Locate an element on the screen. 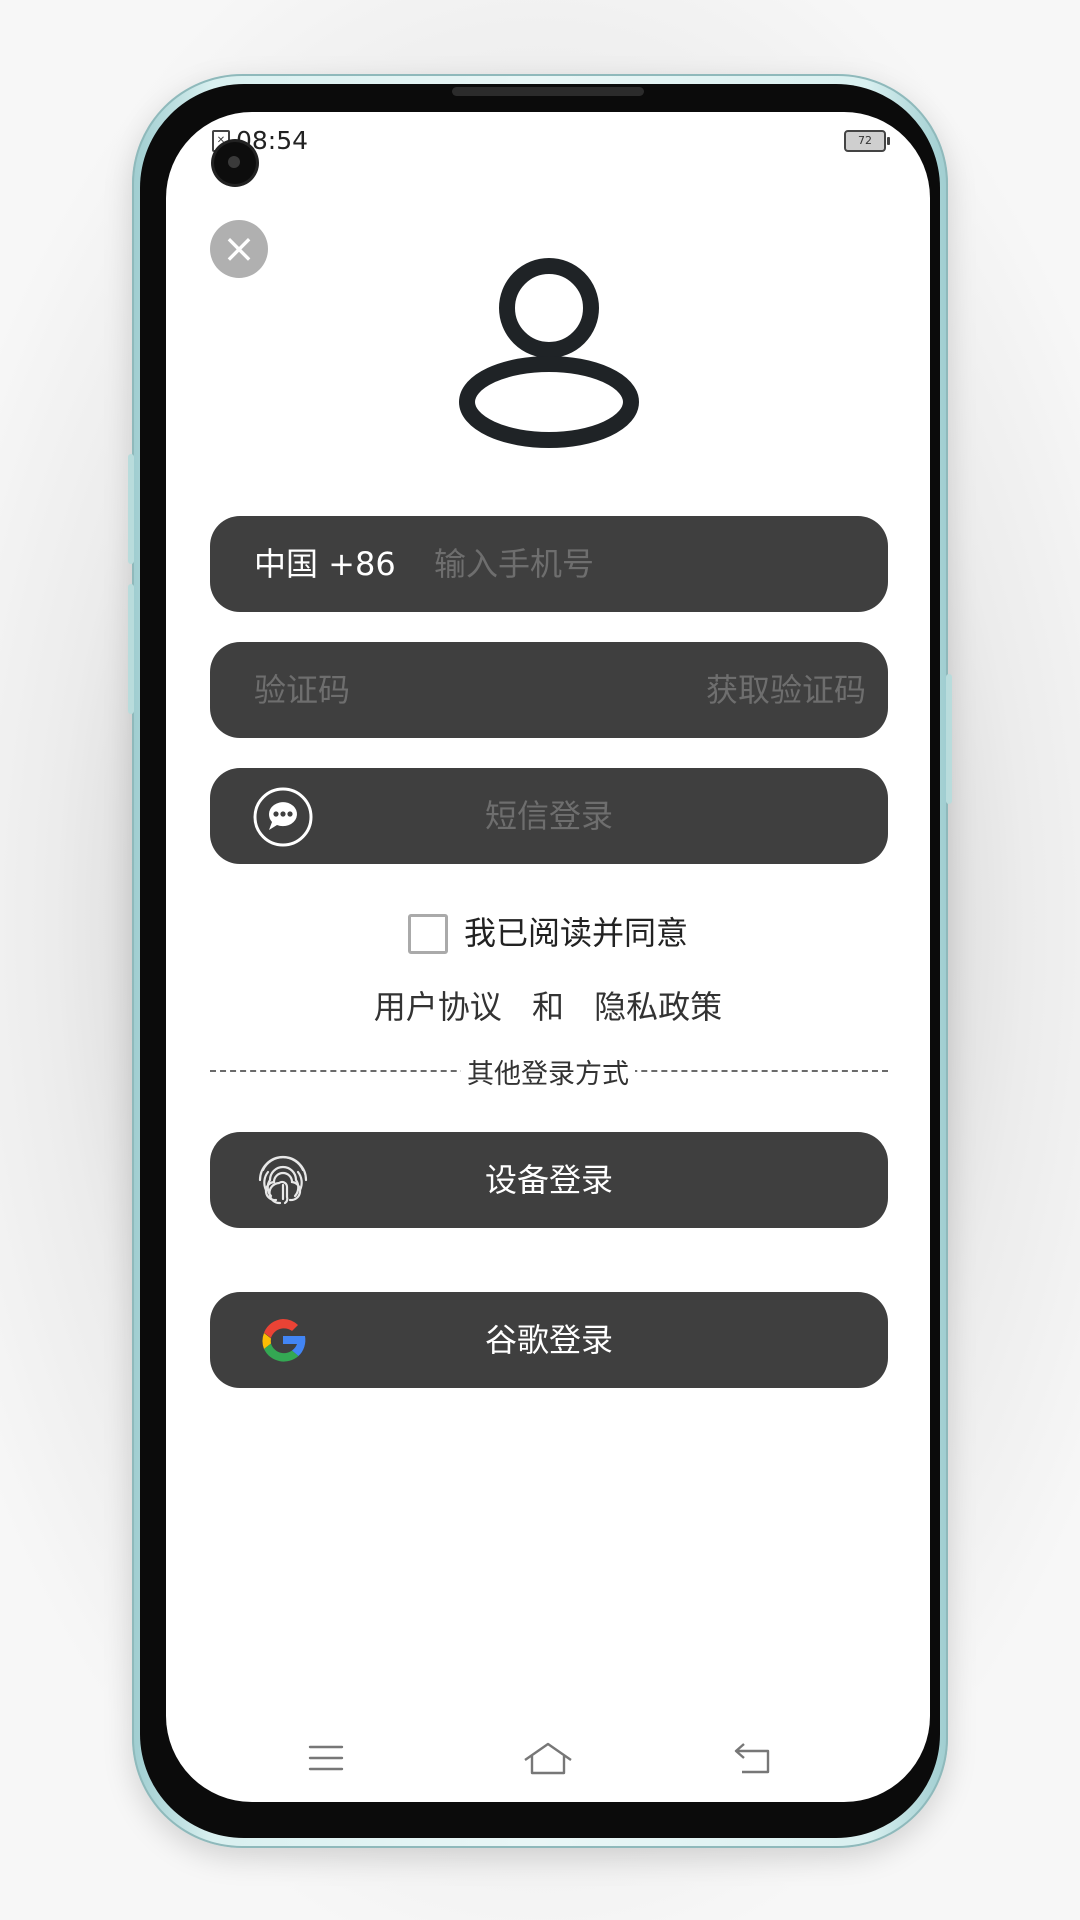 This screenshot has width=1080, height=1920. phone-input: 输入手机号 is located at coordinates (514, 564).